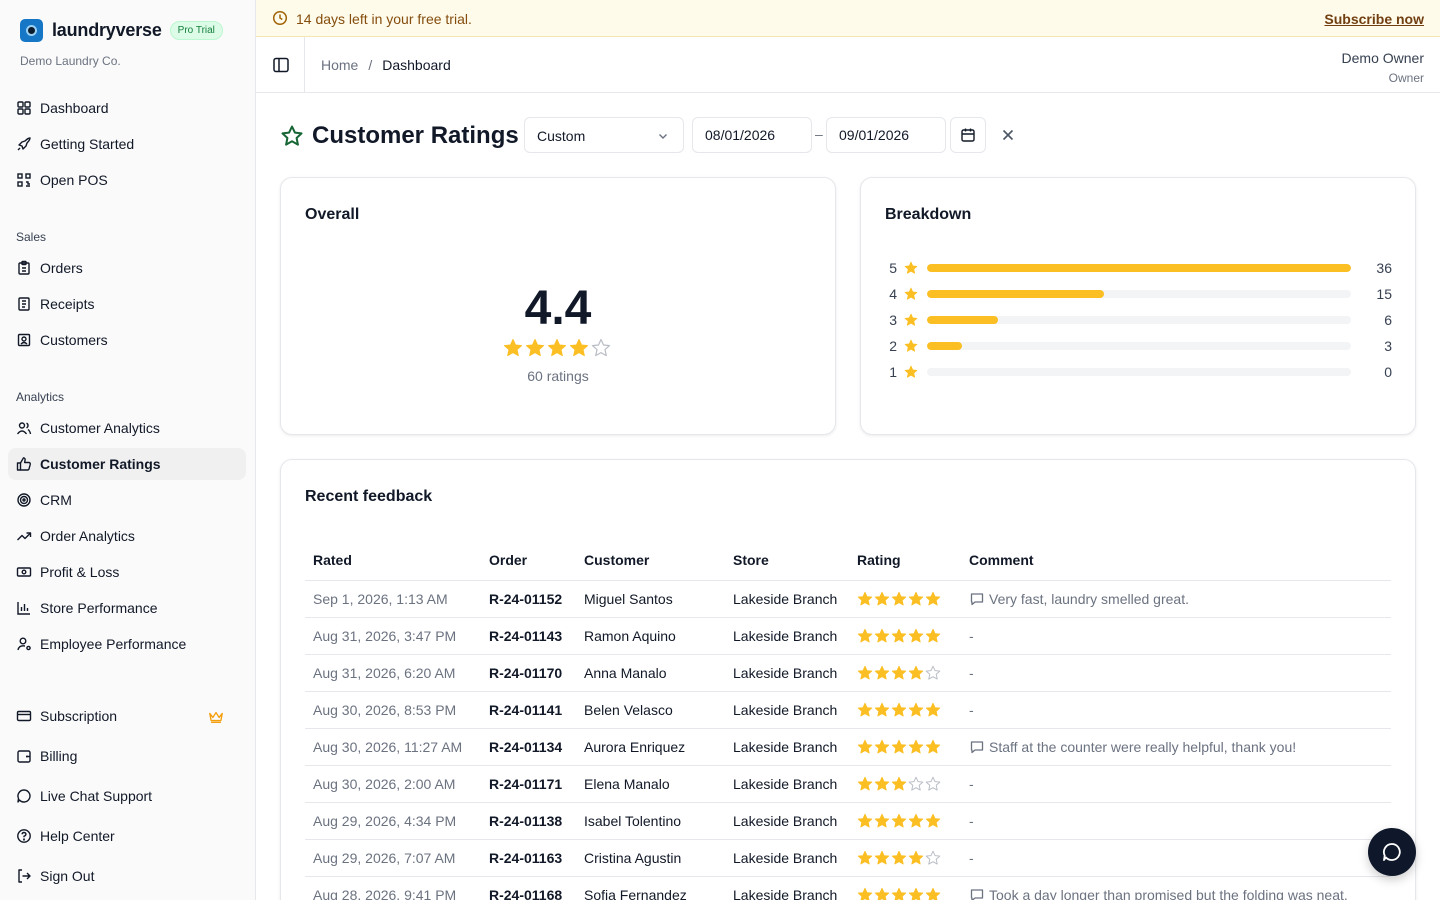  What do you see at coordinates (528, 747) in the screenshot?
I see `cell-order-id: R-24-01134` at bounding box center [528, 747].